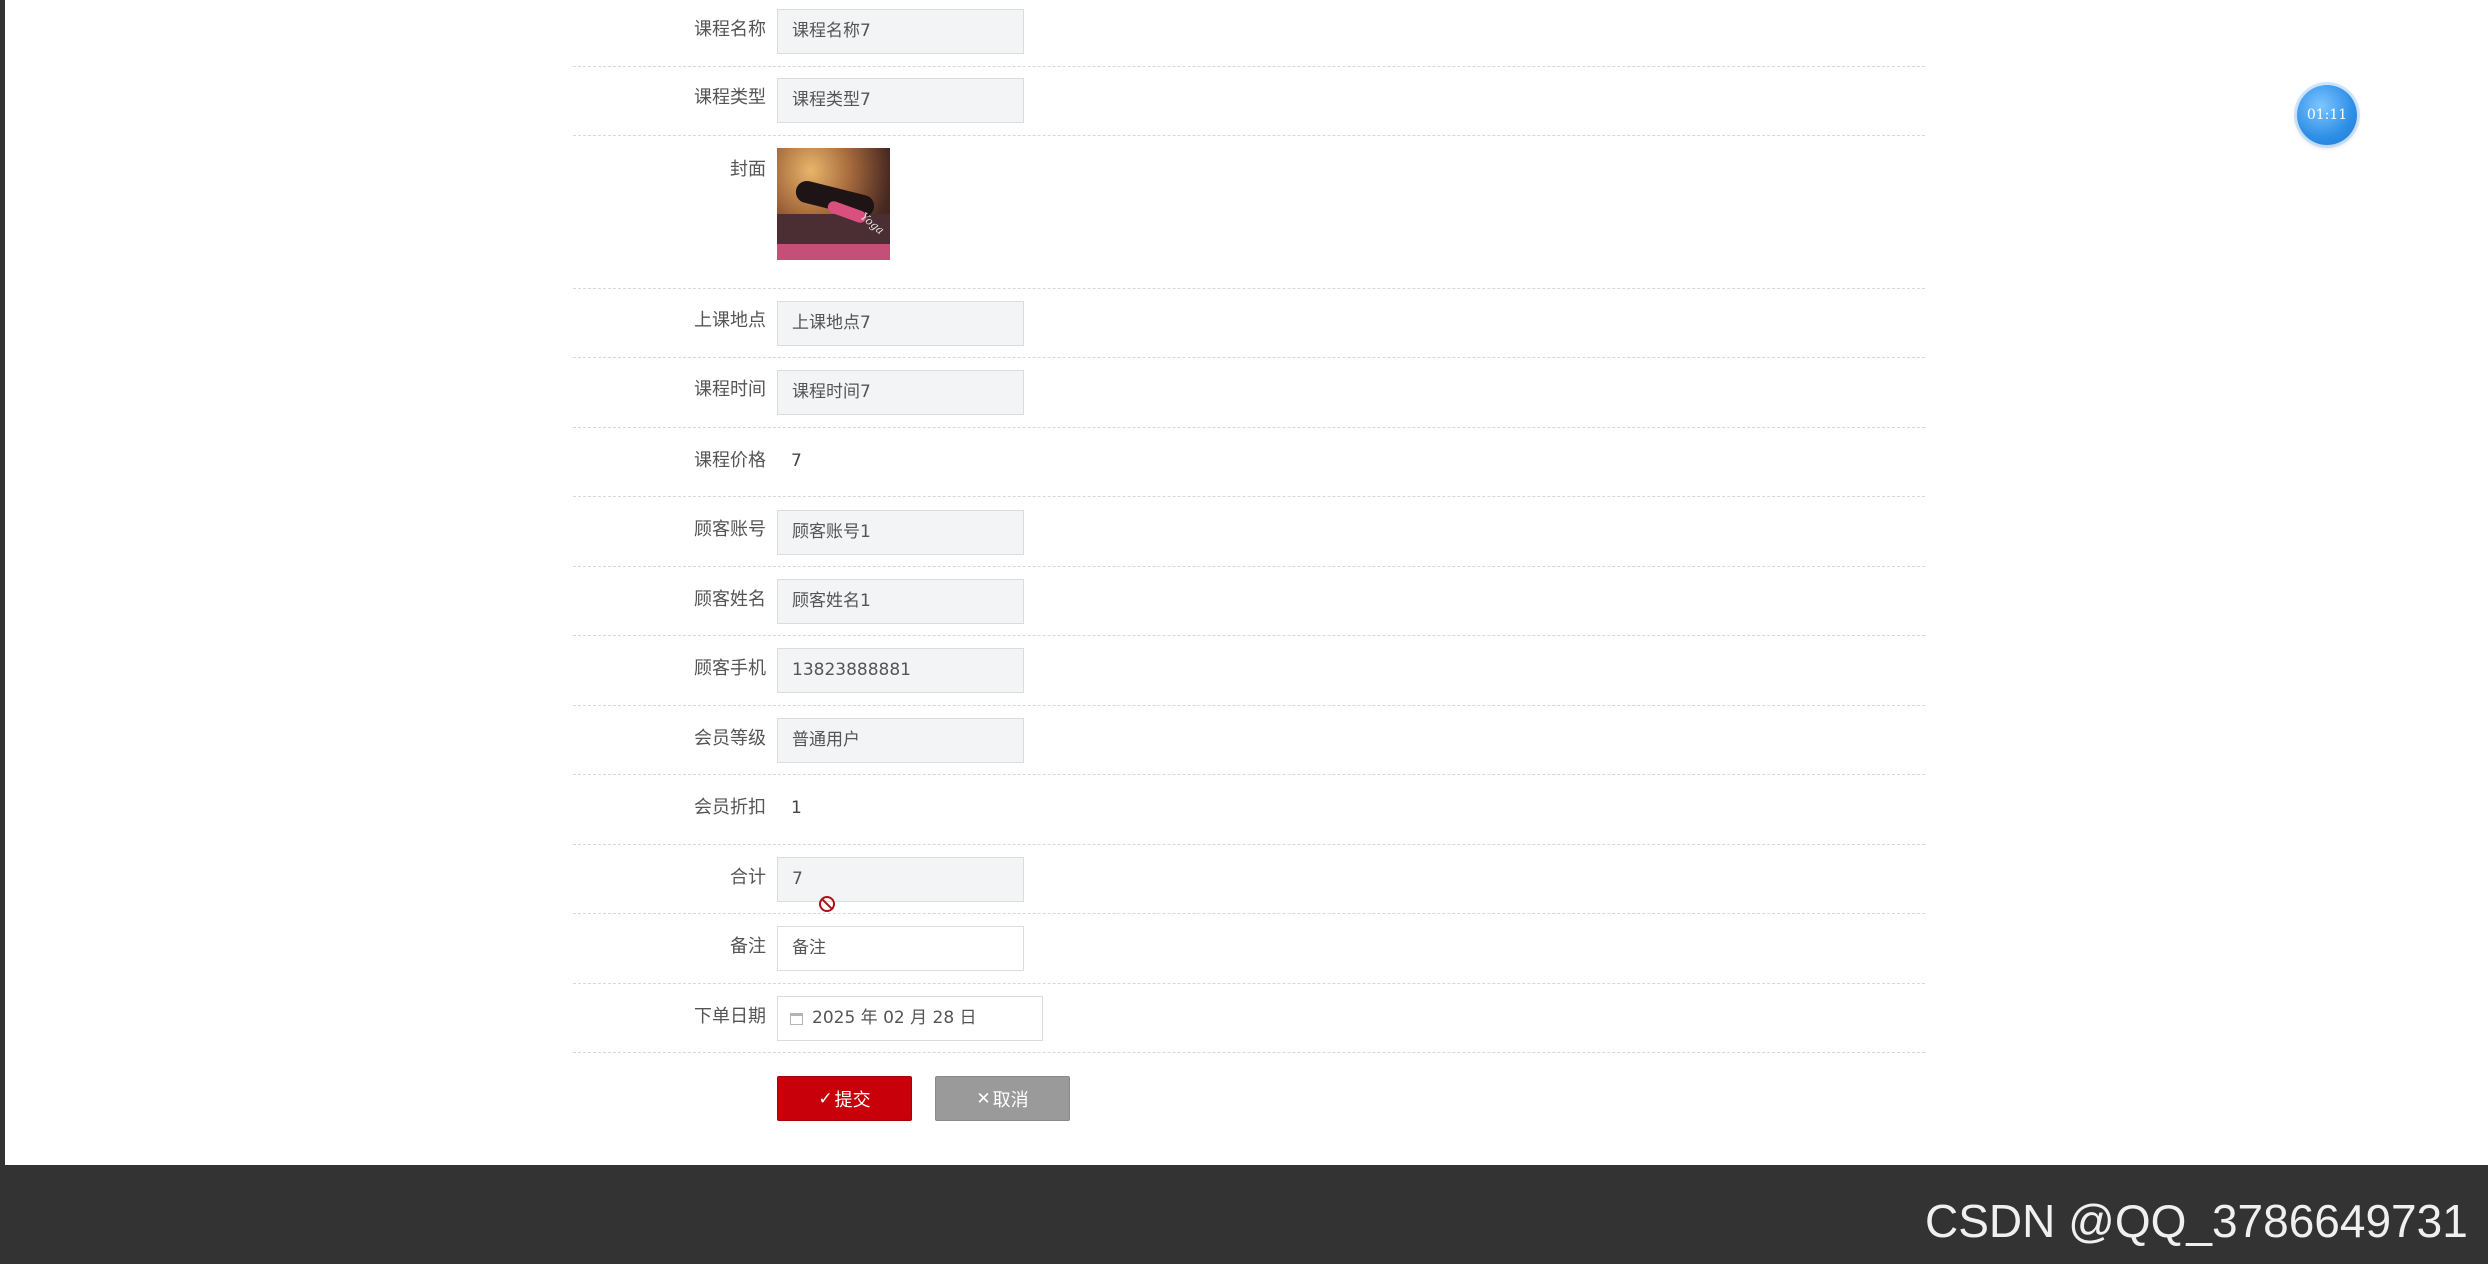 Image resolution: width=2488 pixels, height=1264 pixels. I want to click on cancel-label: 取消, so click(1010, 1100).